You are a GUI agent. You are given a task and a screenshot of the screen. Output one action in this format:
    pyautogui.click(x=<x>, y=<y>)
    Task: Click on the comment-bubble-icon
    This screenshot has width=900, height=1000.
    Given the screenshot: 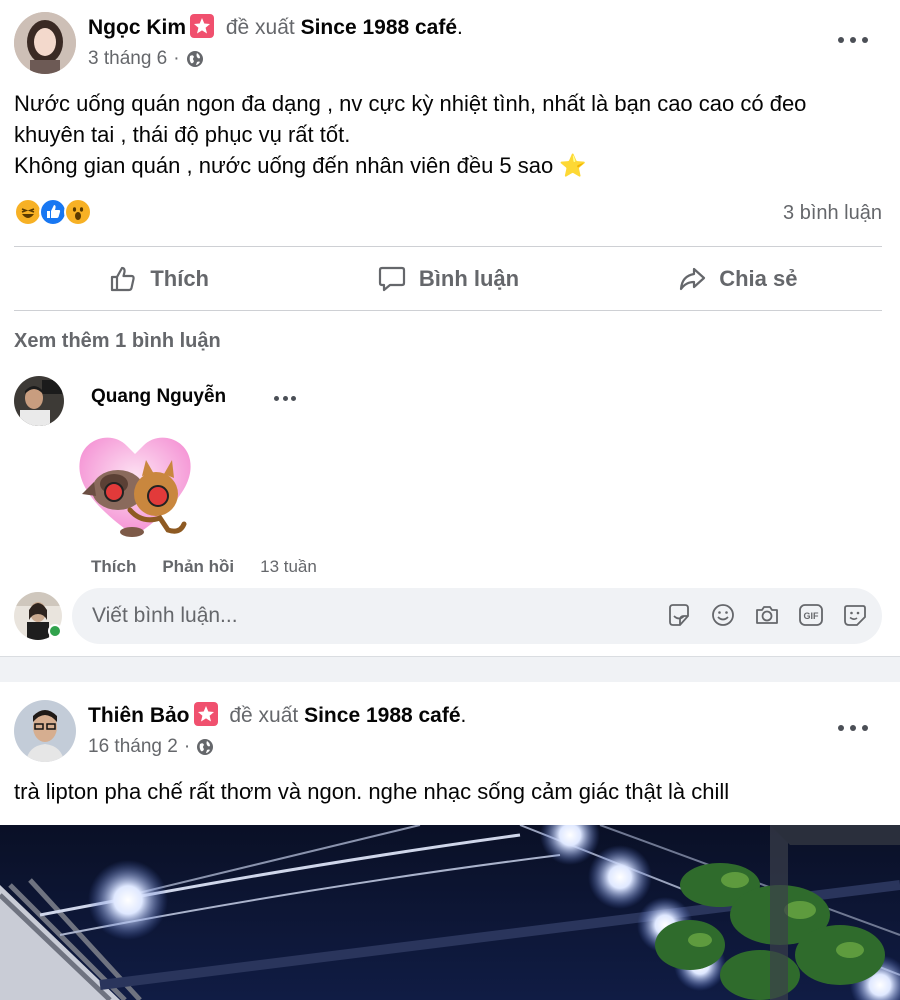 What is the action you would take?
    pyautogui.click(x=391, y=279)
    